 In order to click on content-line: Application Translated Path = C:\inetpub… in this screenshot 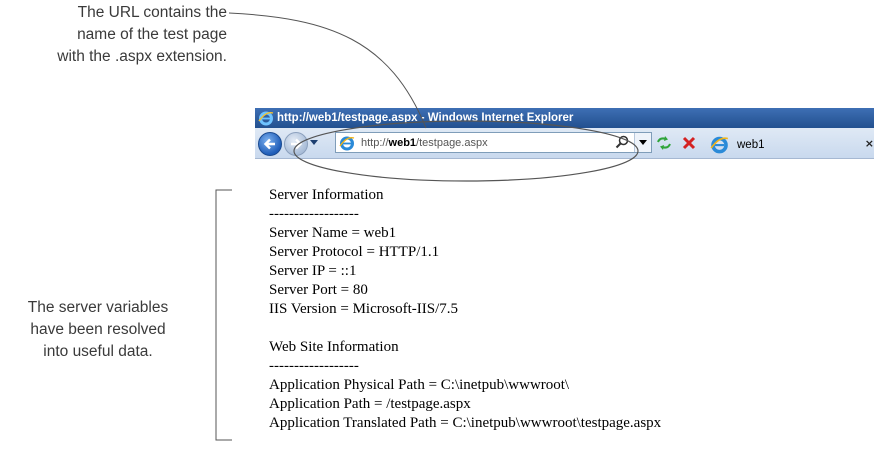, I will do `click(465, 423)`.